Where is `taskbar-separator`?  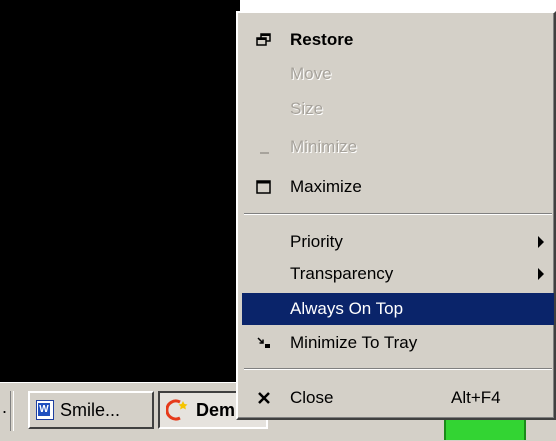 taskbar-separator is located at coordinates (12, 411).